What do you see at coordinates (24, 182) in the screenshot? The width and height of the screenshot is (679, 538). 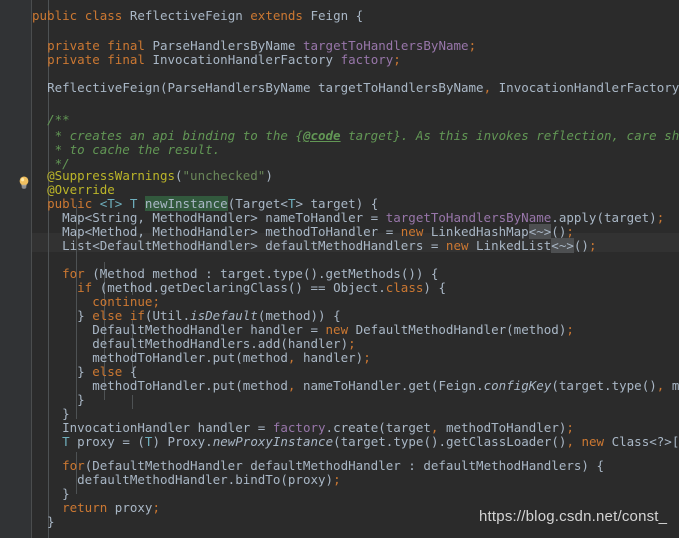 I see `lightbulb-intention-icon` at bounding box center [24, 182].